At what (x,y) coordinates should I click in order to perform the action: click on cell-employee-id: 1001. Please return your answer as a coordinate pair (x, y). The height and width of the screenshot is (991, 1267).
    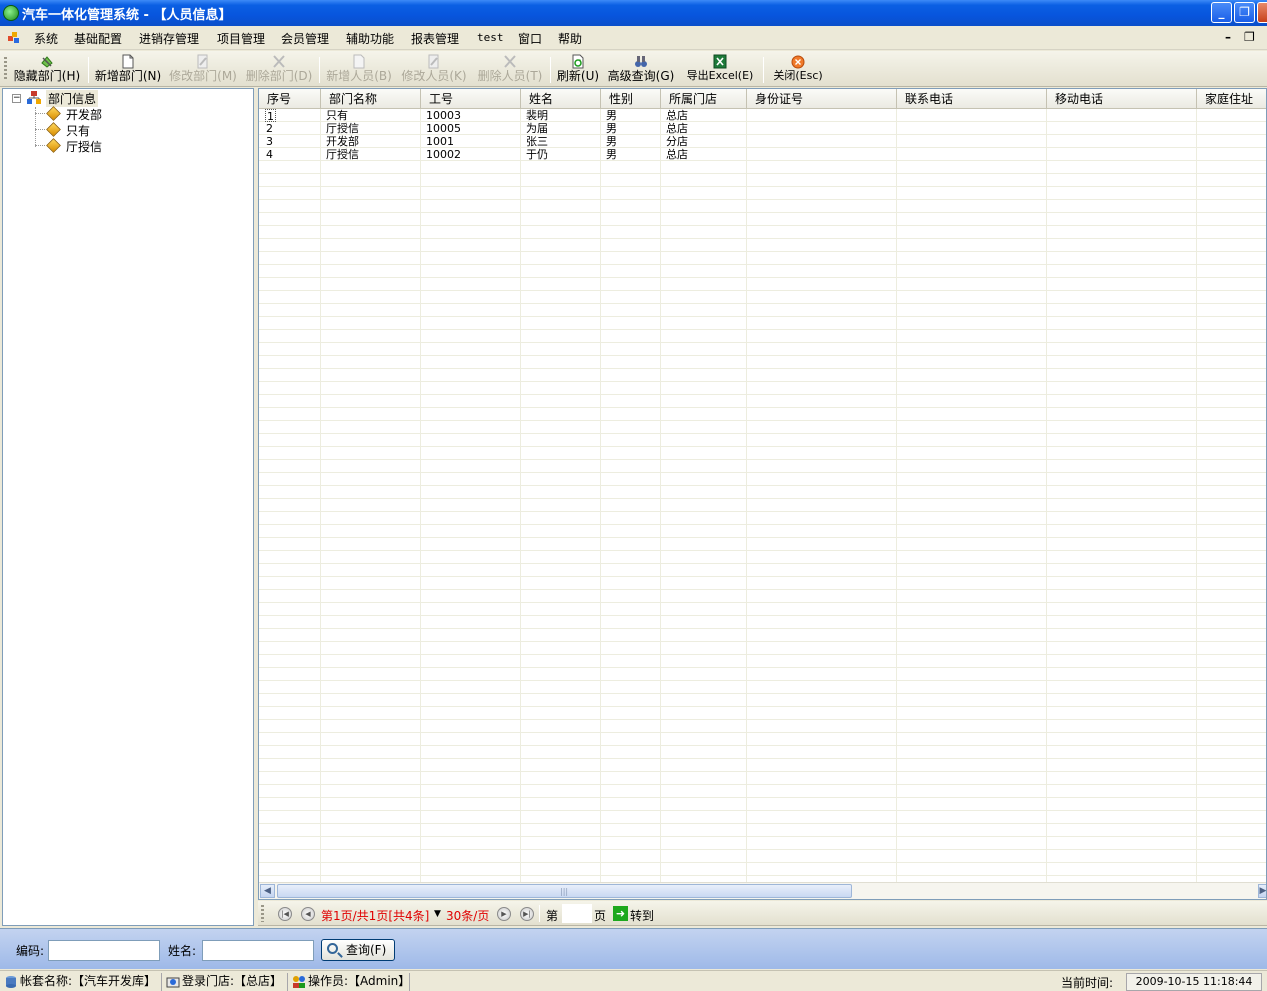
    Looking at the image, I should click on (440, 141).